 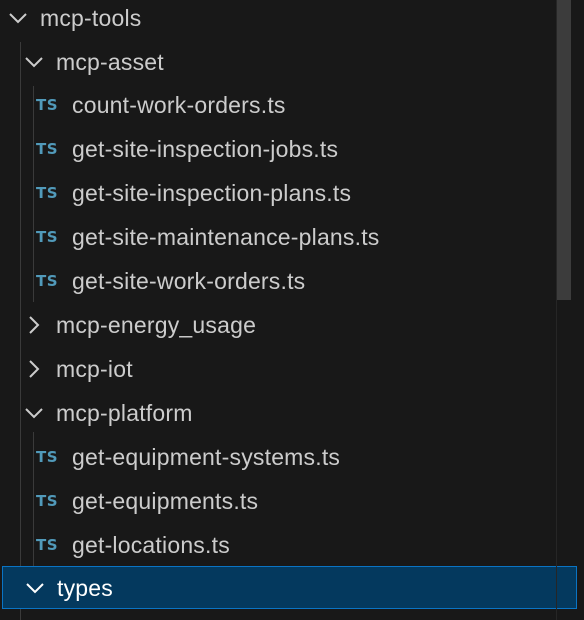 I want to click on folder-label: mcp-iot, so click(x=94, y=369).